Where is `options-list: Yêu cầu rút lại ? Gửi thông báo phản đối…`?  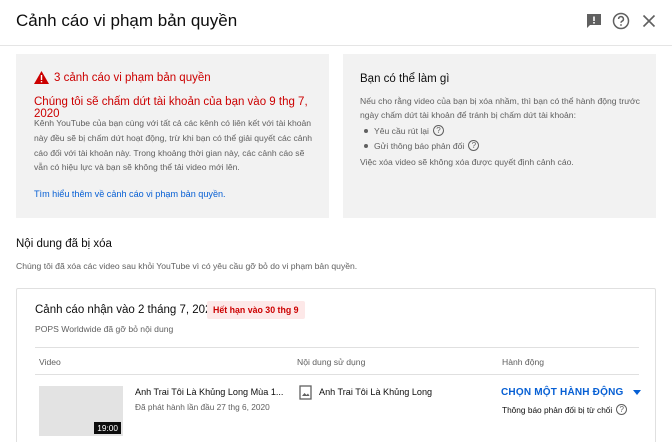
options-list: Yêu cầu rút lại ? Gửi thông báo phản đối… is located at coordinates (420, 138).